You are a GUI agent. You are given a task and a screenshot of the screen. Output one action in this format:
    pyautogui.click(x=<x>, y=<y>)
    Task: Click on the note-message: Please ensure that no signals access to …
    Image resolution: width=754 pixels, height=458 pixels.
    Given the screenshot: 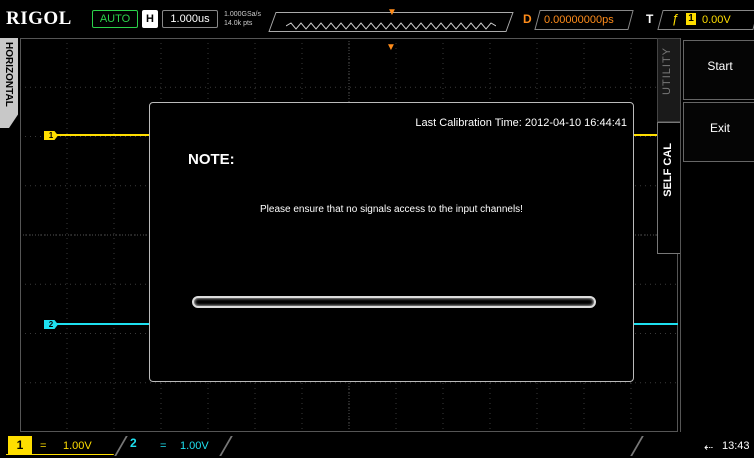 What is the action you would take?
    pyautogui.click(x=391, y=209)
    